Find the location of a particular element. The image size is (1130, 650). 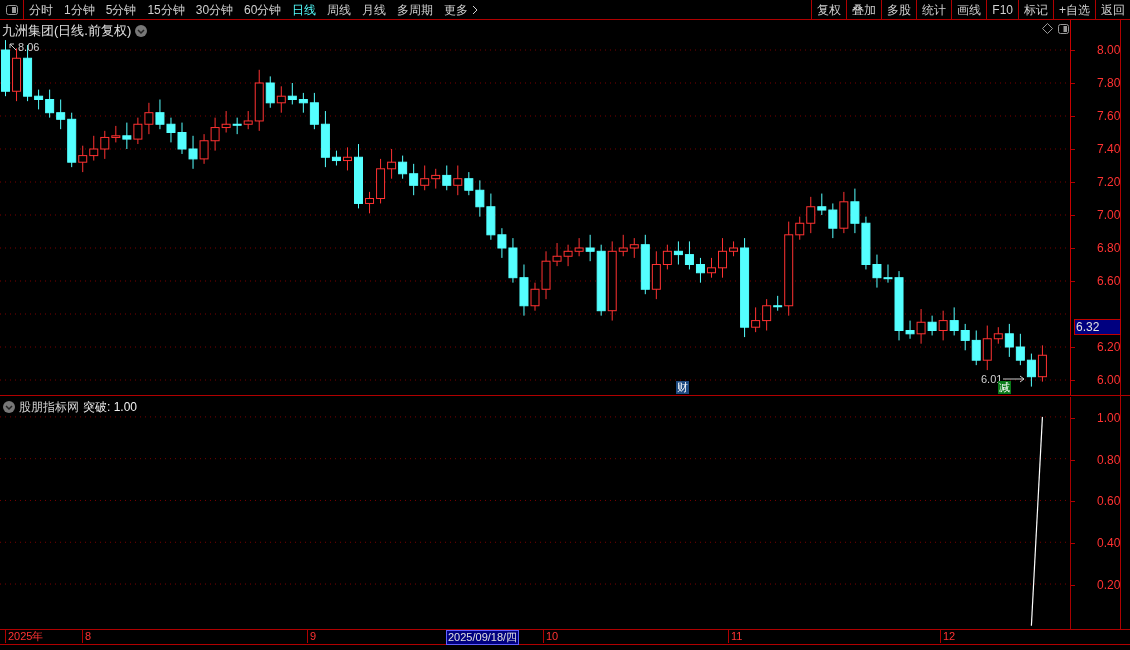

toolbar-button: 标记 is located at coordinates (1035, 9).